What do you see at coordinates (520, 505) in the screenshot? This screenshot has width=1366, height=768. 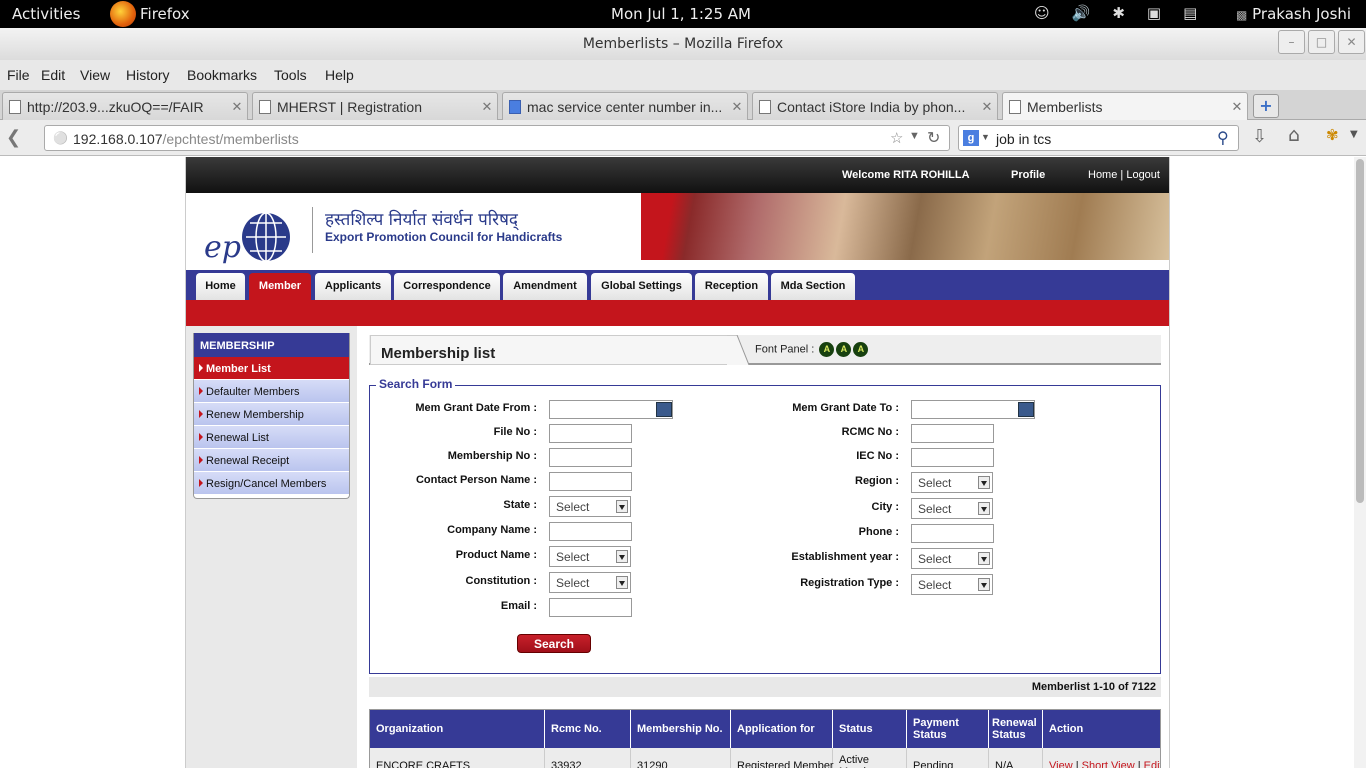 I see `label-state: State :` at bounding box center [520, 505].